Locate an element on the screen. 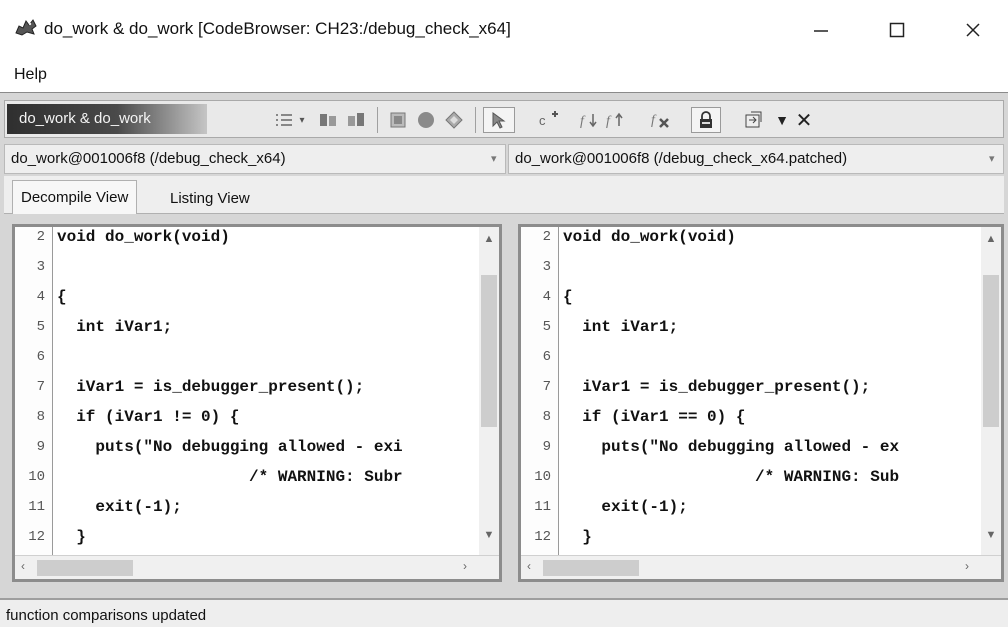 This screenshot has height=627, width=1008. line-number: 3 is located at coordinates (40, 267).